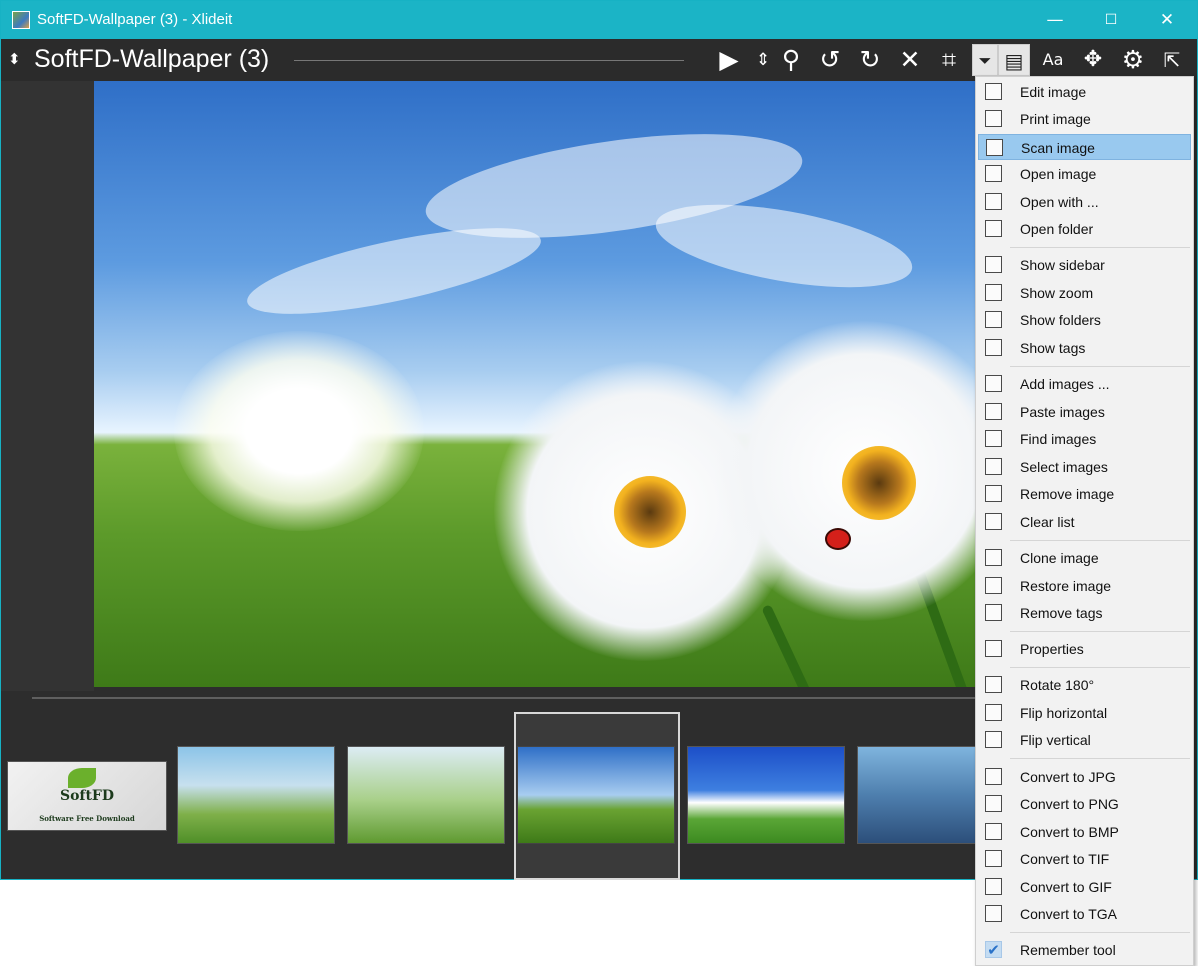  I want to click on menu-item-show-zoom: Show zoom, so click(1084, 293).